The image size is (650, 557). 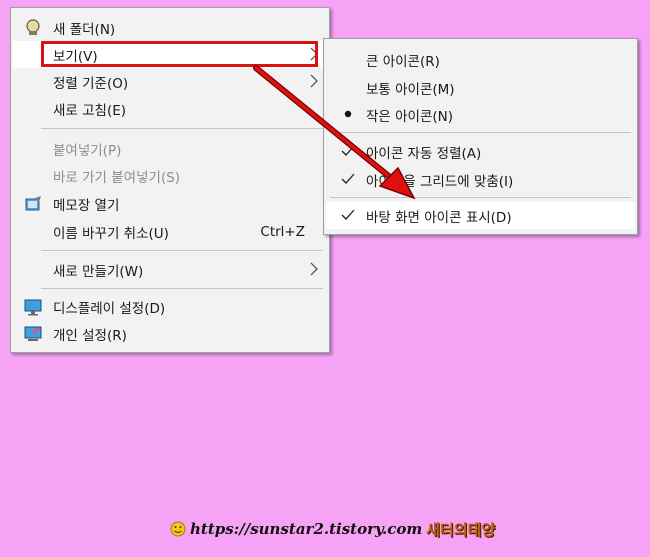 What do you see at coordinates (87, 150) in the screenshot?
I see `menu-item-paste: 붙여넣기(P)` at bounding box center [87, 150].